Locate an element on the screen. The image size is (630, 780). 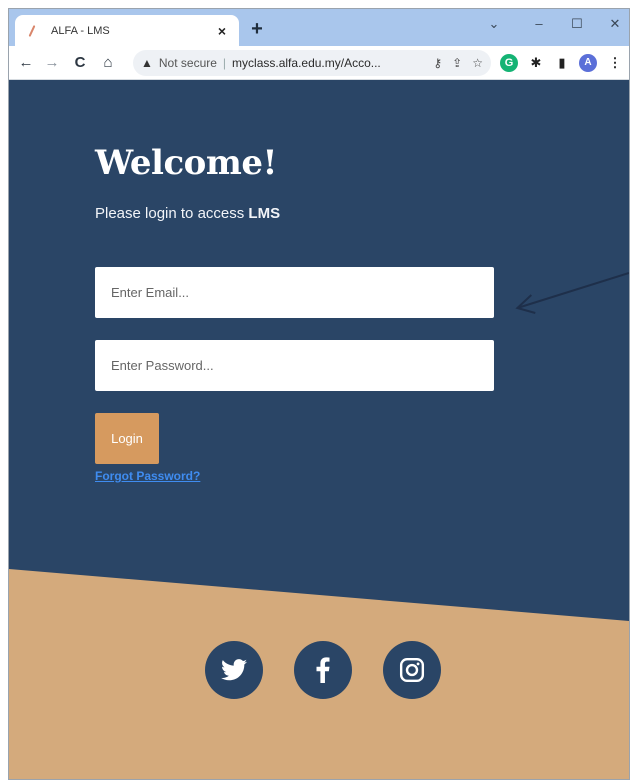
instagram-button is located at coordinates (412, 670).